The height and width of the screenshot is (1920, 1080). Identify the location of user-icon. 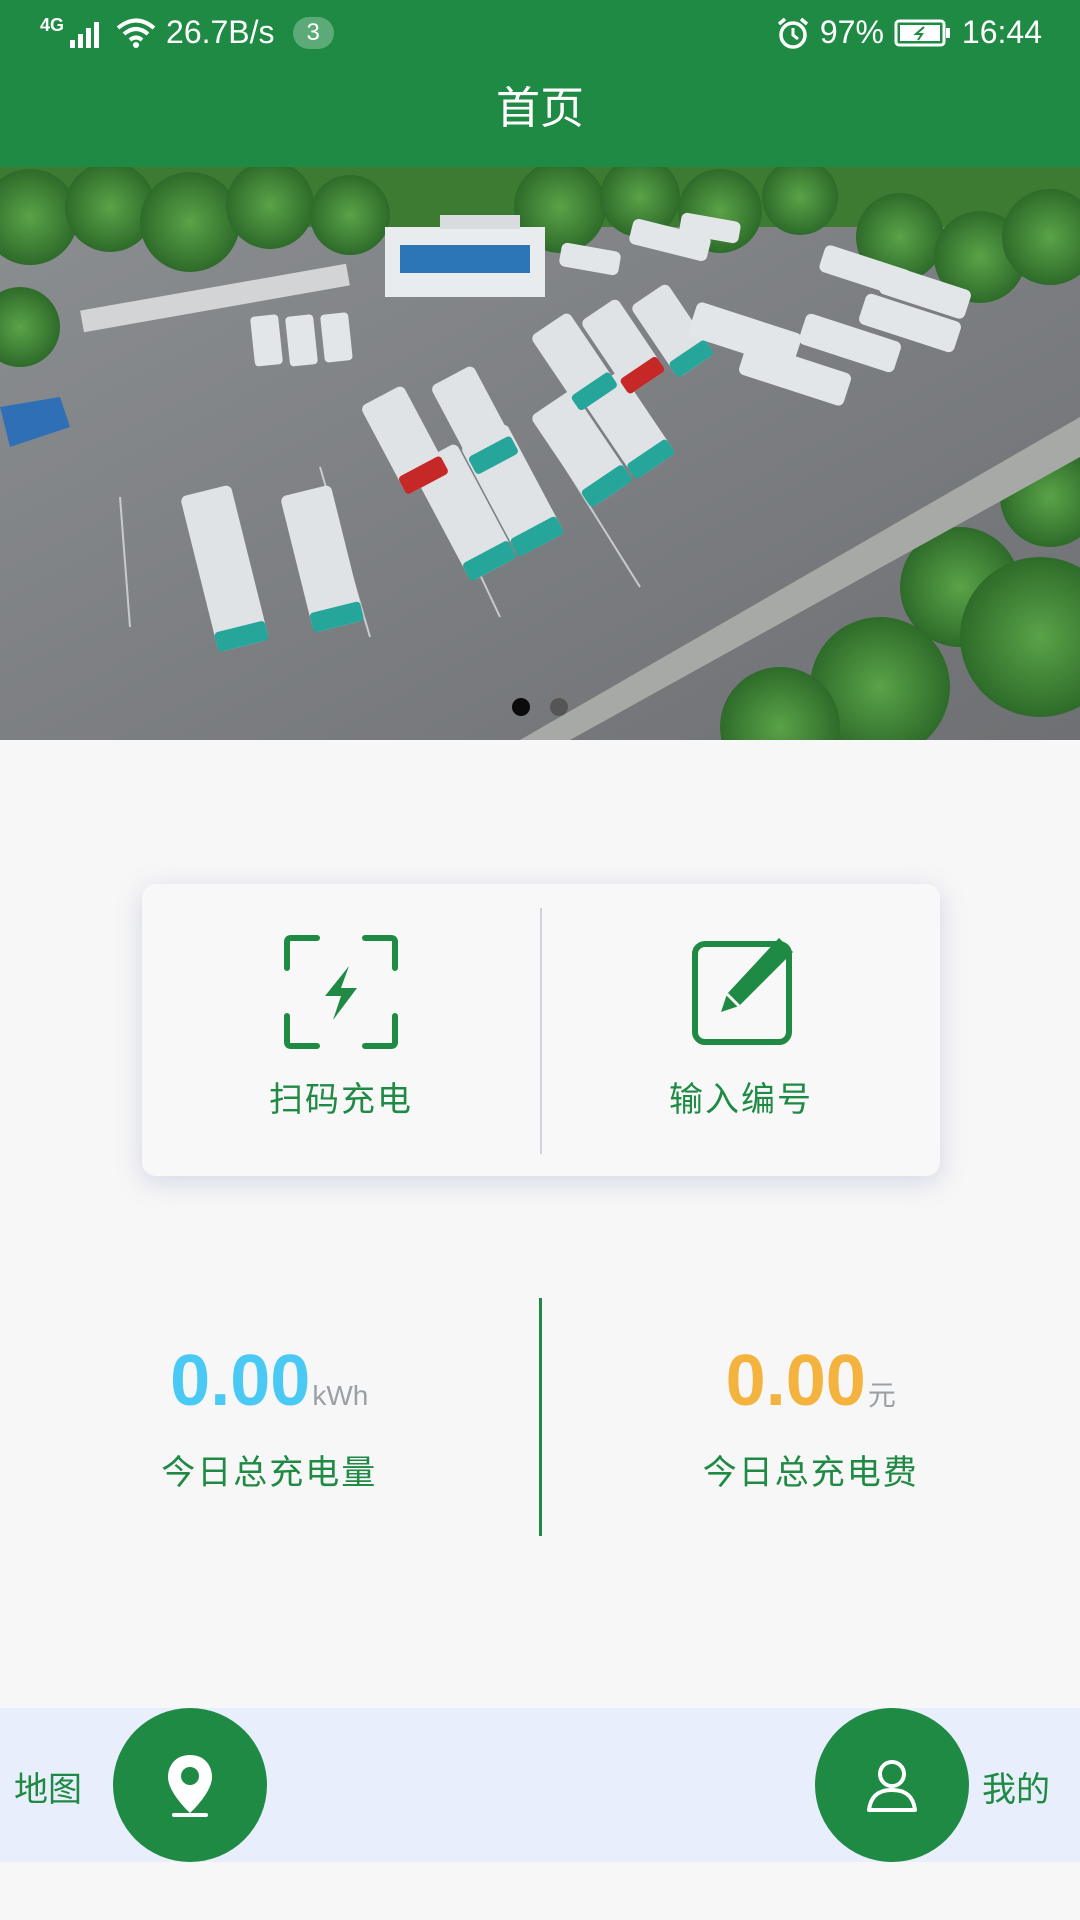
(892, 1786).